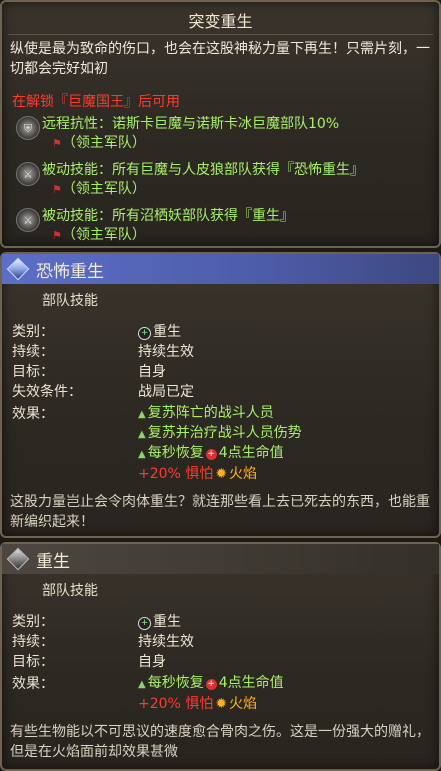 The width and height of the screenshot is (441, 771). What do you see at coordinates (220, 180) in the screenshot?
I see `effect-line-passive-1: ⚔ 被动技能：所有巨魔与人皮狼部队获得『恐怖重生』 ⚑（领主军队）` at bounding box center [220, 180].